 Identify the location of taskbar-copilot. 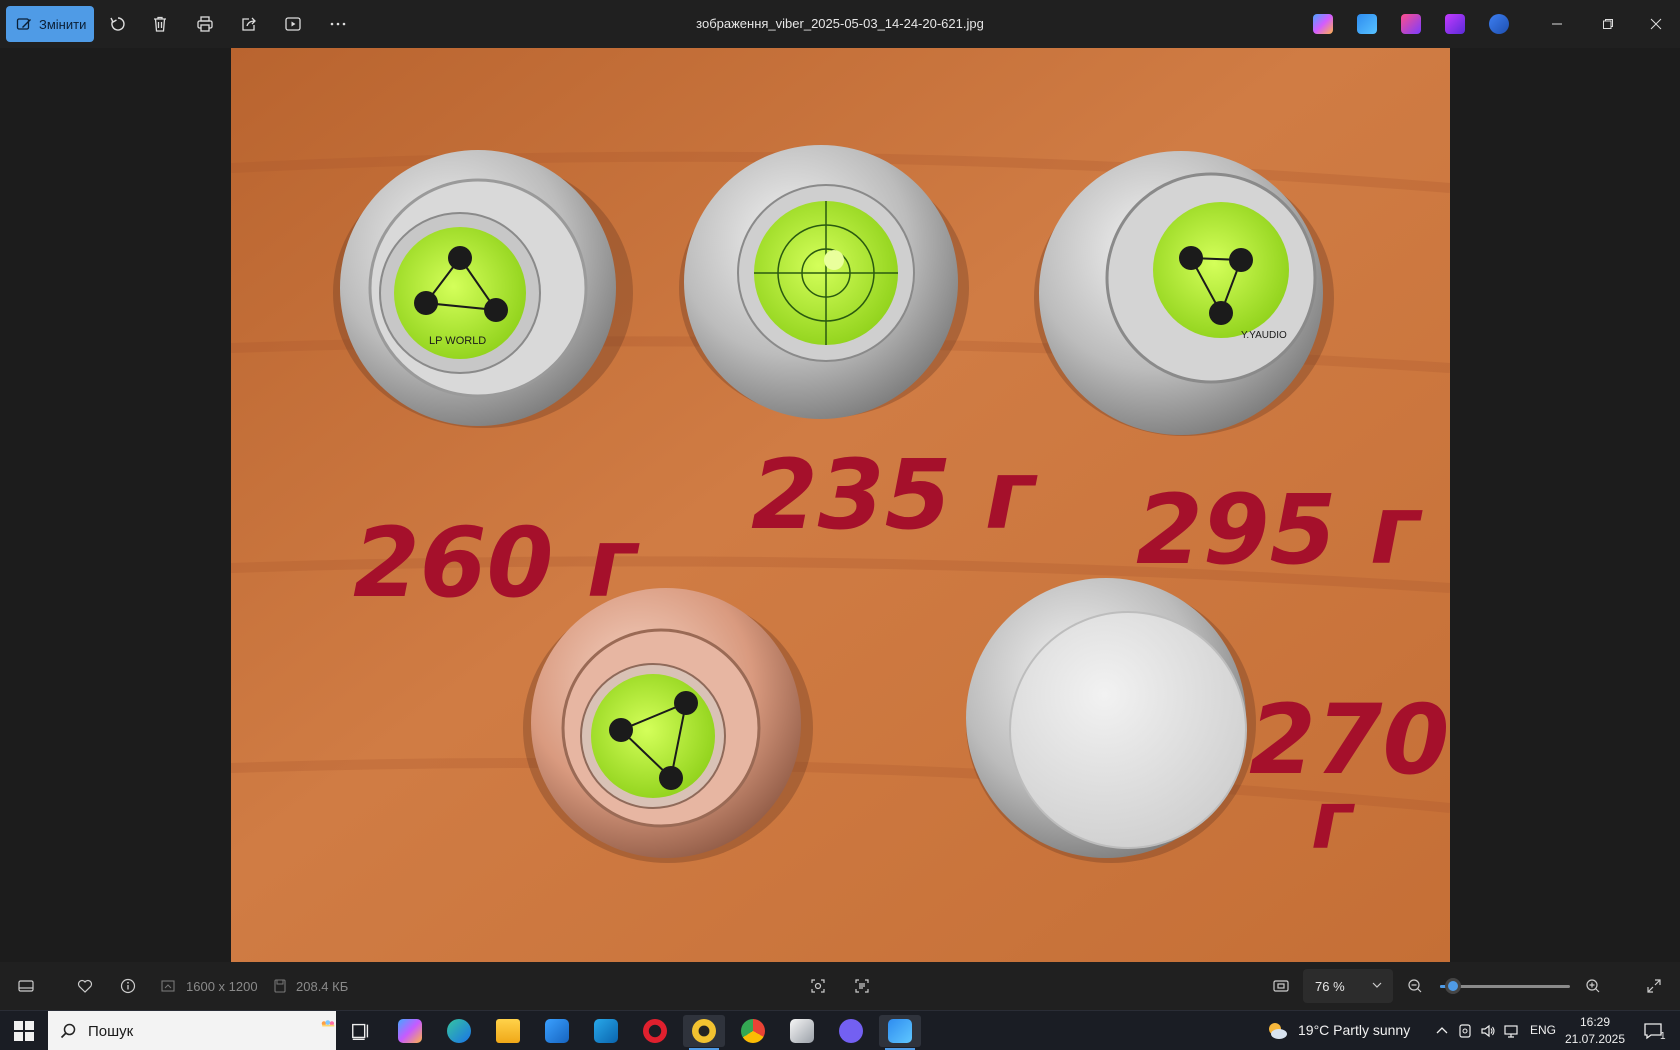
(410, 1031).